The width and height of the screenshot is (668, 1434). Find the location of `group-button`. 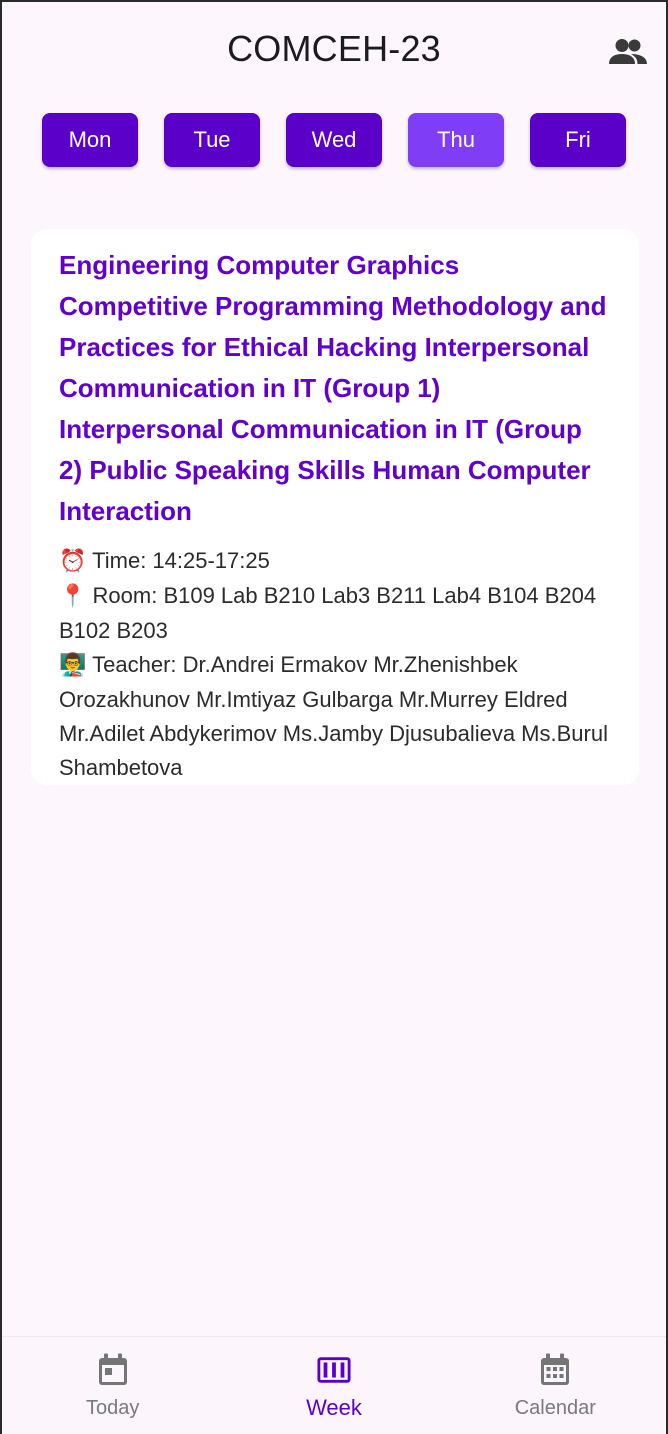

group-button is located at coordinates (628, 52).